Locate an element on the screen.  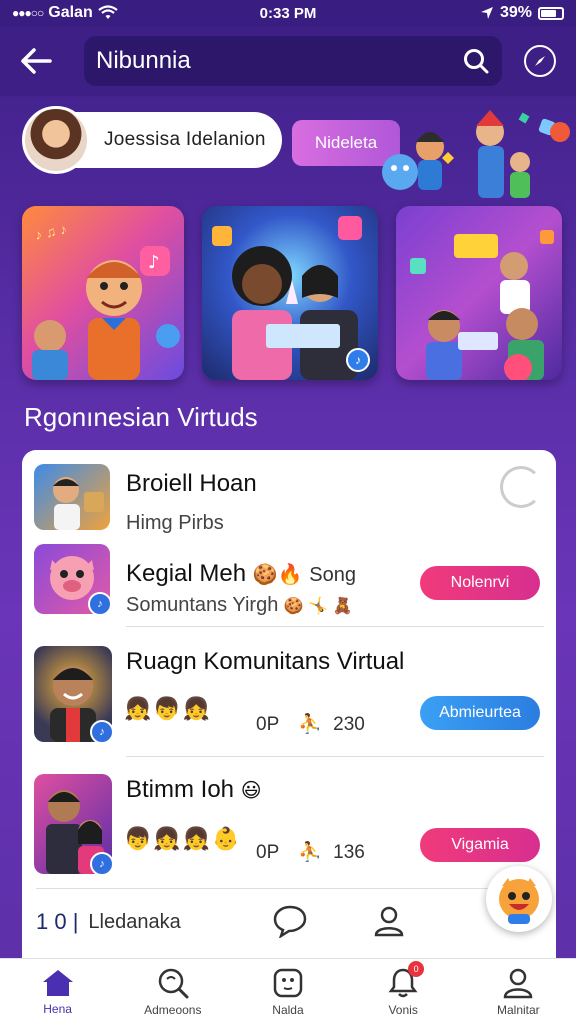
nav-notifications: 0 Vonis is located at coordinates (403, 988).